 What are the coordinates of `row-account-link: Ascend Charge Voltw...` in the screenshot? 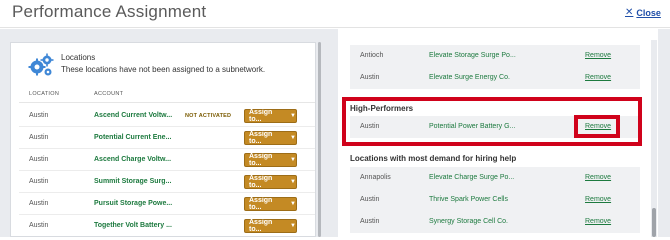 It's located at (132, 159).